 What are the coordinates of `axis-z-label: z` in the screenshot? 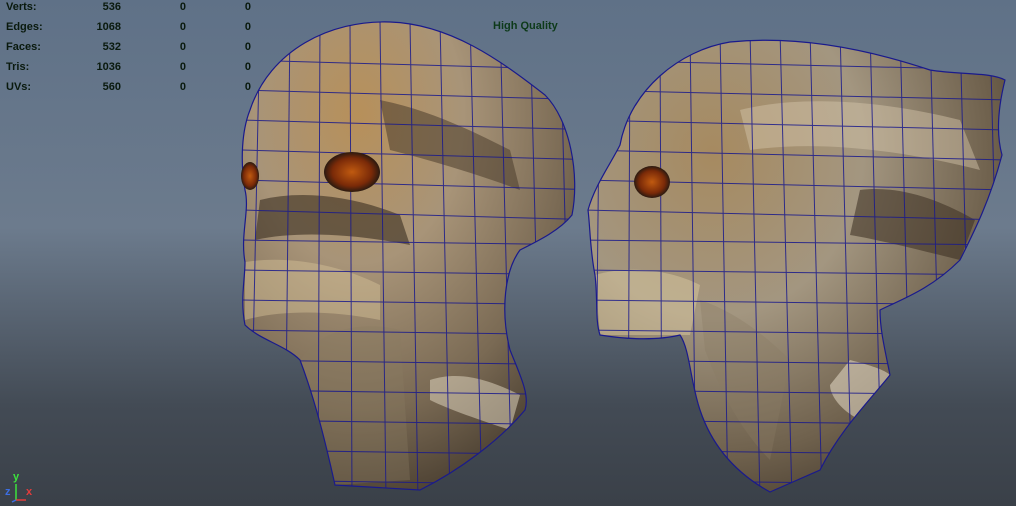 It's located at (8, 492).